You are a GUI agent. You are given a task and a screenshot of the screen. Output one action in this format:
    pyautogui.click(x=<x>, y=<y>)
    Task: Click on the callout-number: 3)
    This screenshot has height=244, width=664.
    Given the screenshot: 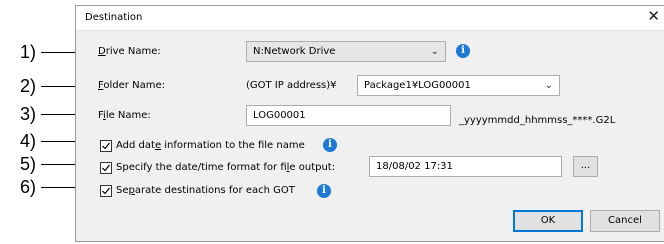 What is the action you would take?
    pyautogui.click(x=27, y=114)
    